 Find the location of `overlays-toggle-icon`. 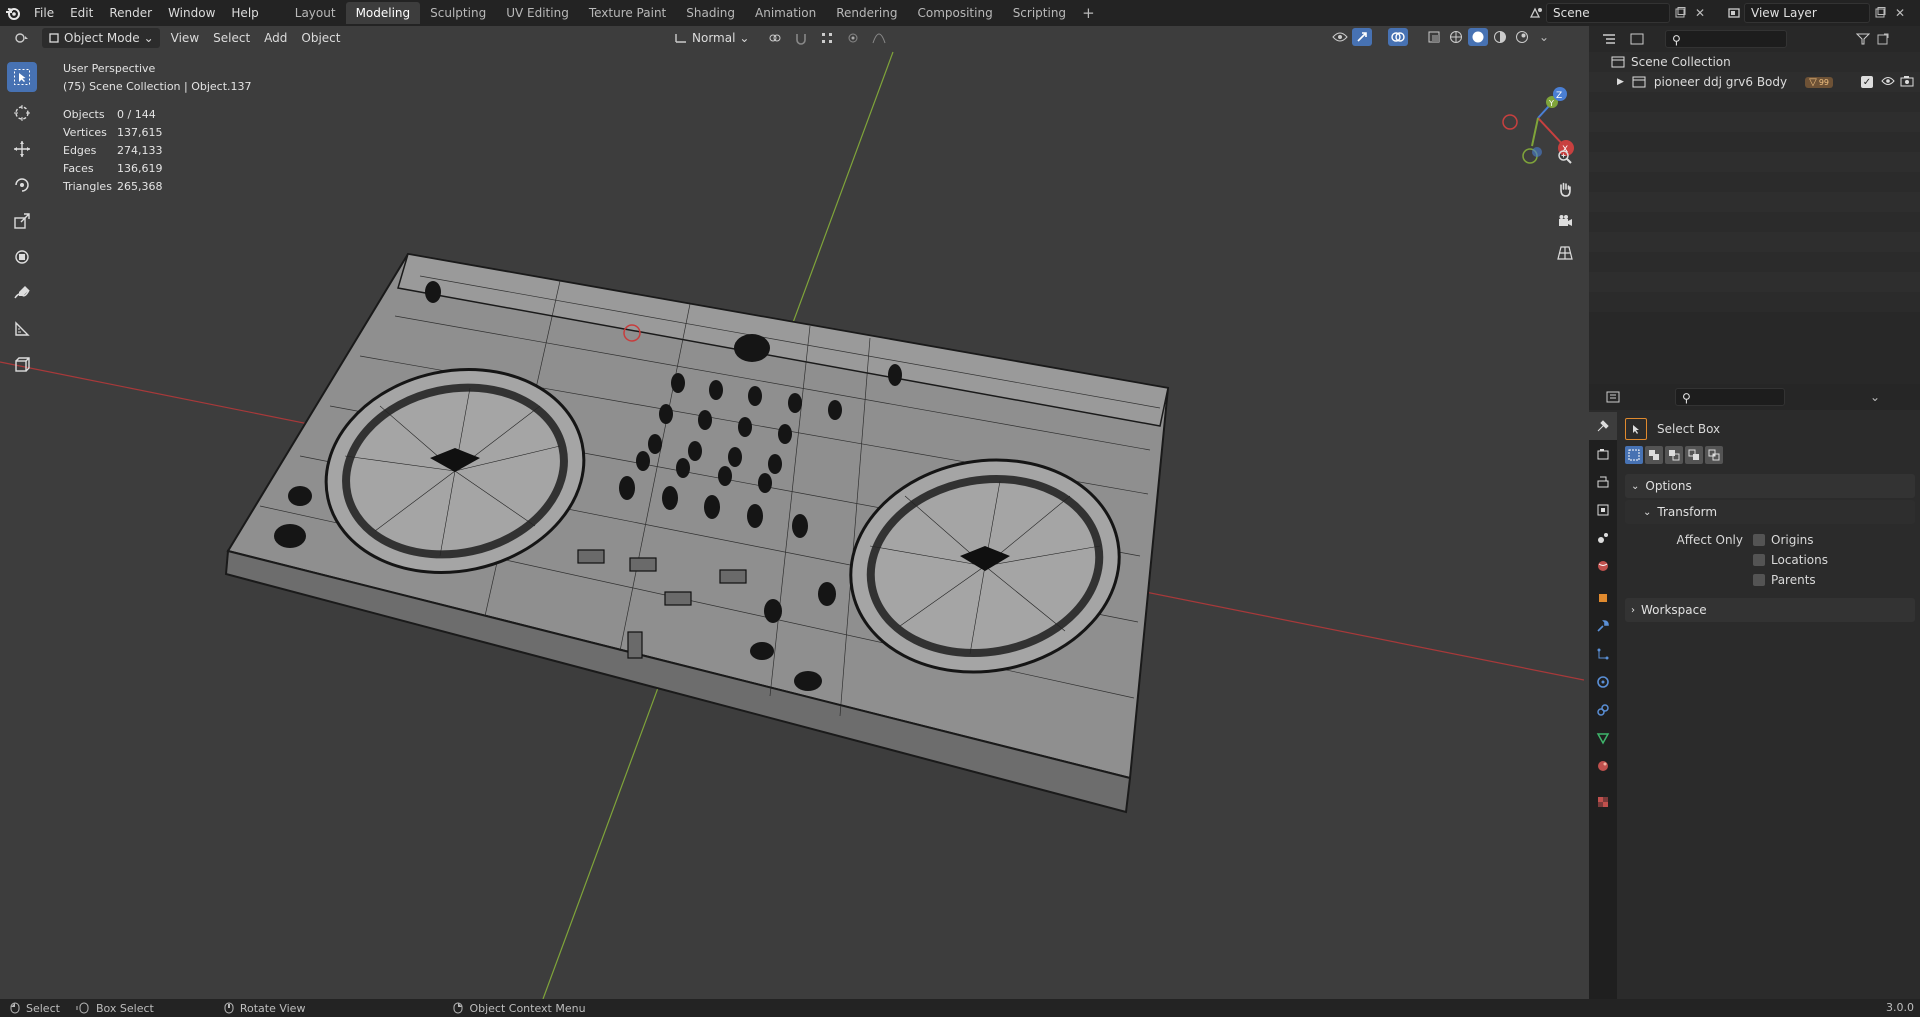

overlays-toggle-icon is located at coordinates (1398, 37).